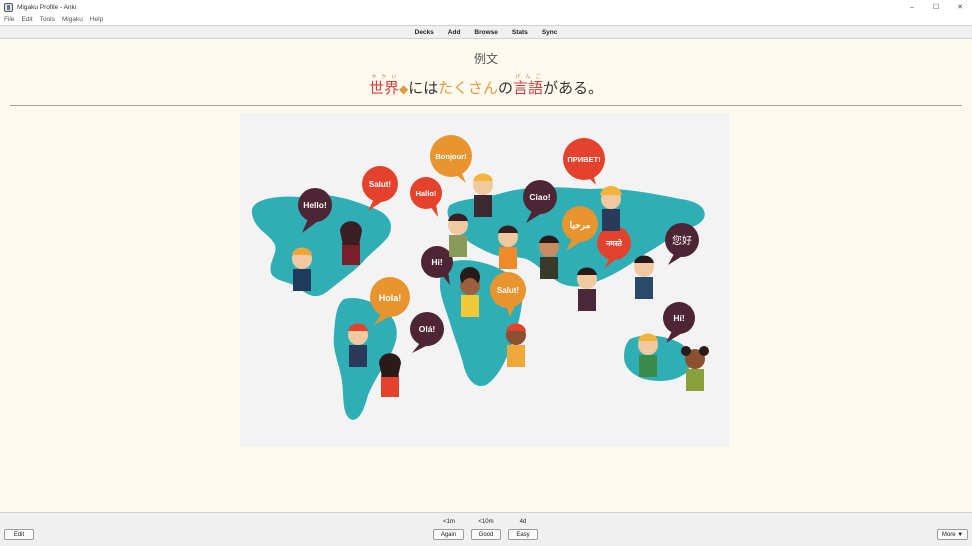 The image size is (972, 546). Describe the element at coordinates (448, 534) in the screenshot. I see `again-button: Again` at that location.